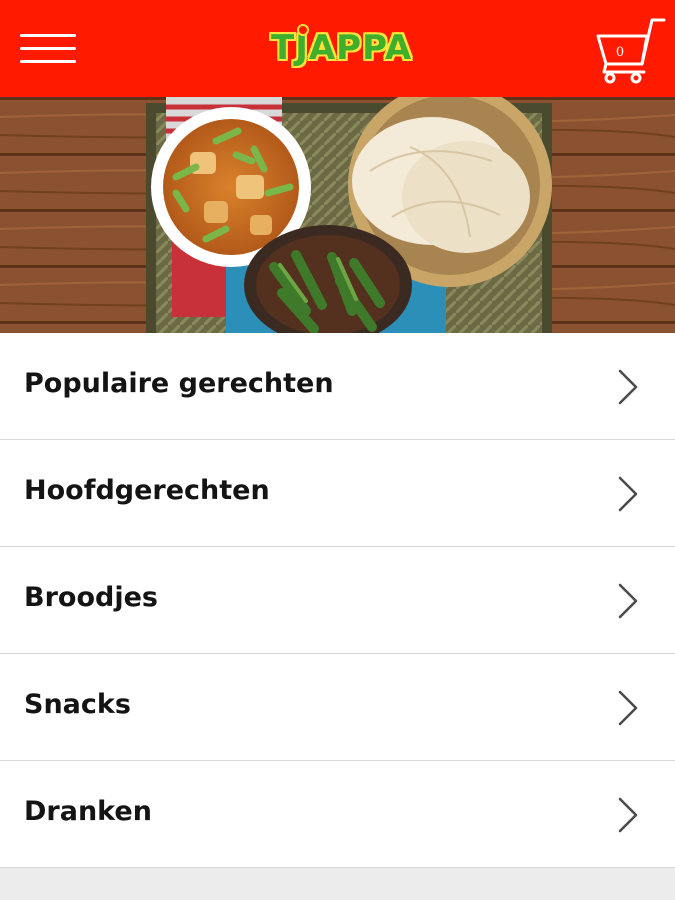 This screenshot has width=675, height=900. I want to click on category-item-broodjes: Broodjes, so click(337, 600).